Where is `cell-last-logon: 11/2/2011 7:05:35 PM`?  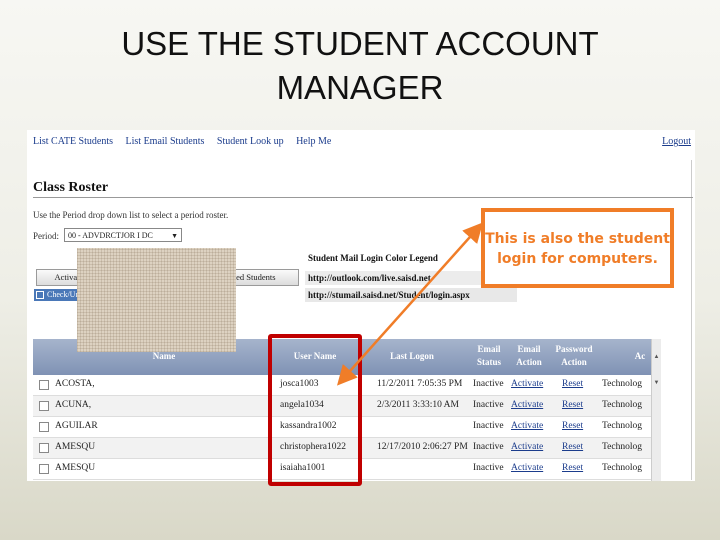
cell-last-logon: 11/2/2011 7:05:35 PM is located at coordinates (420, 384).